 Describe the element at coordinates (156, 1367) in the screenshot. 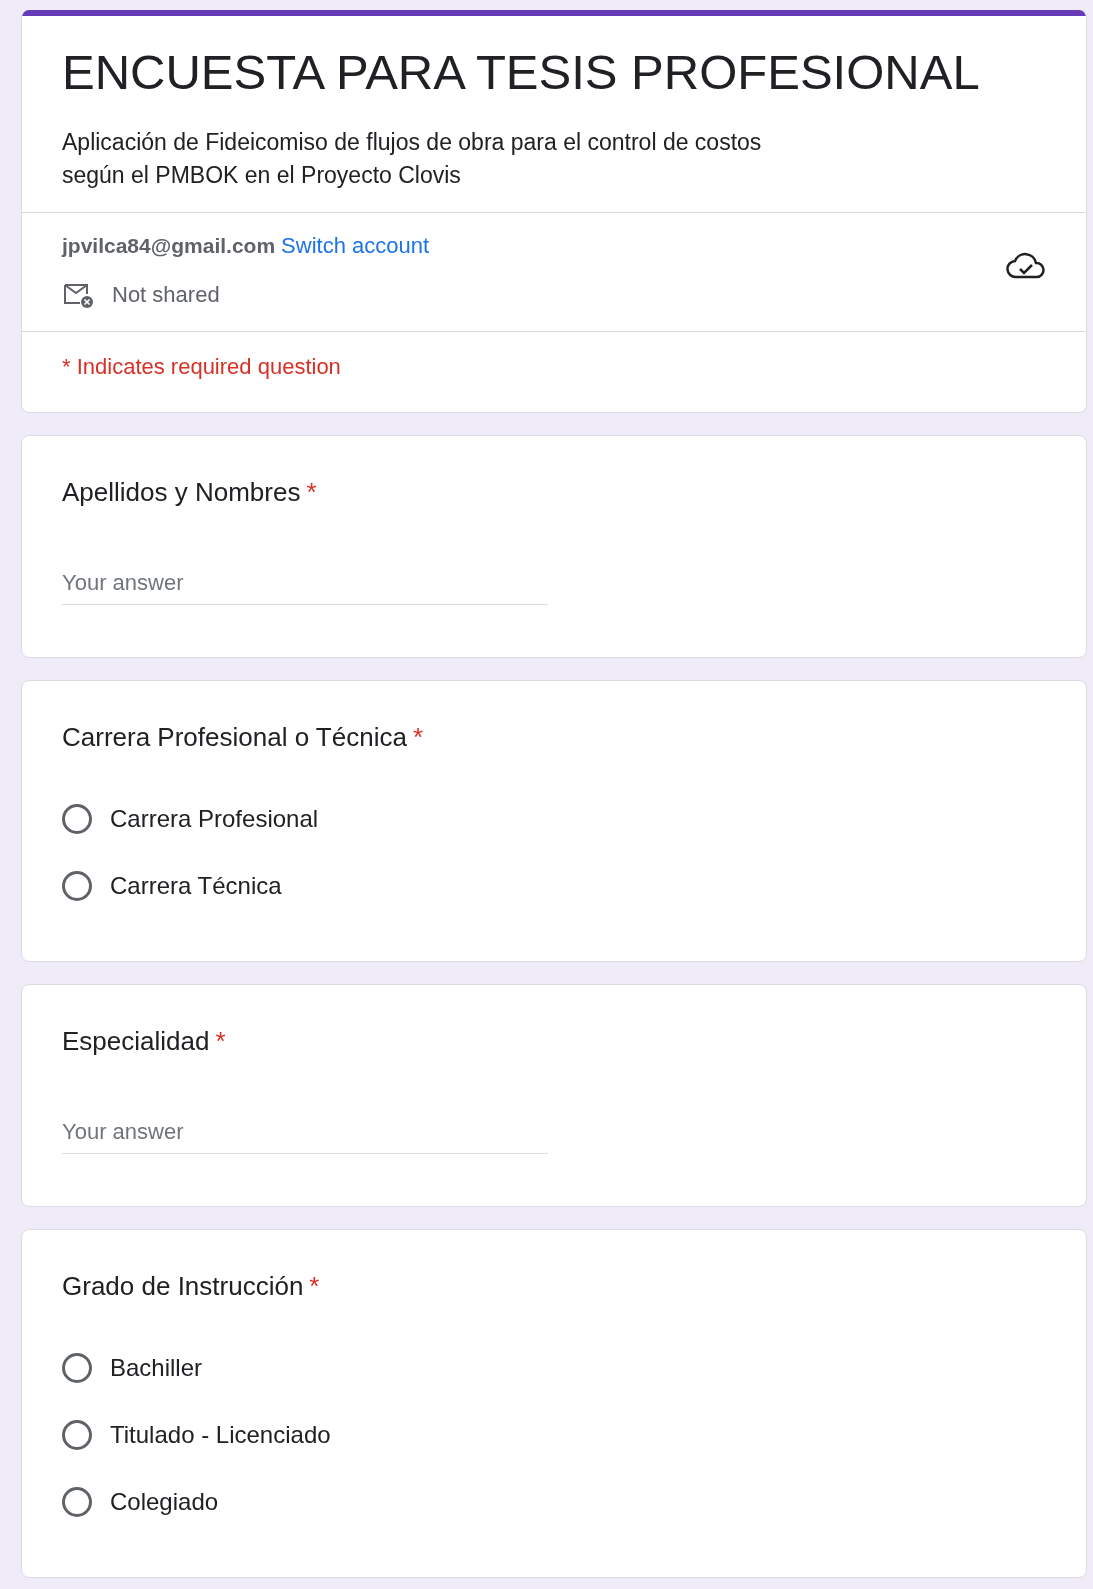

I see `option-label: Bachiller` at that location.